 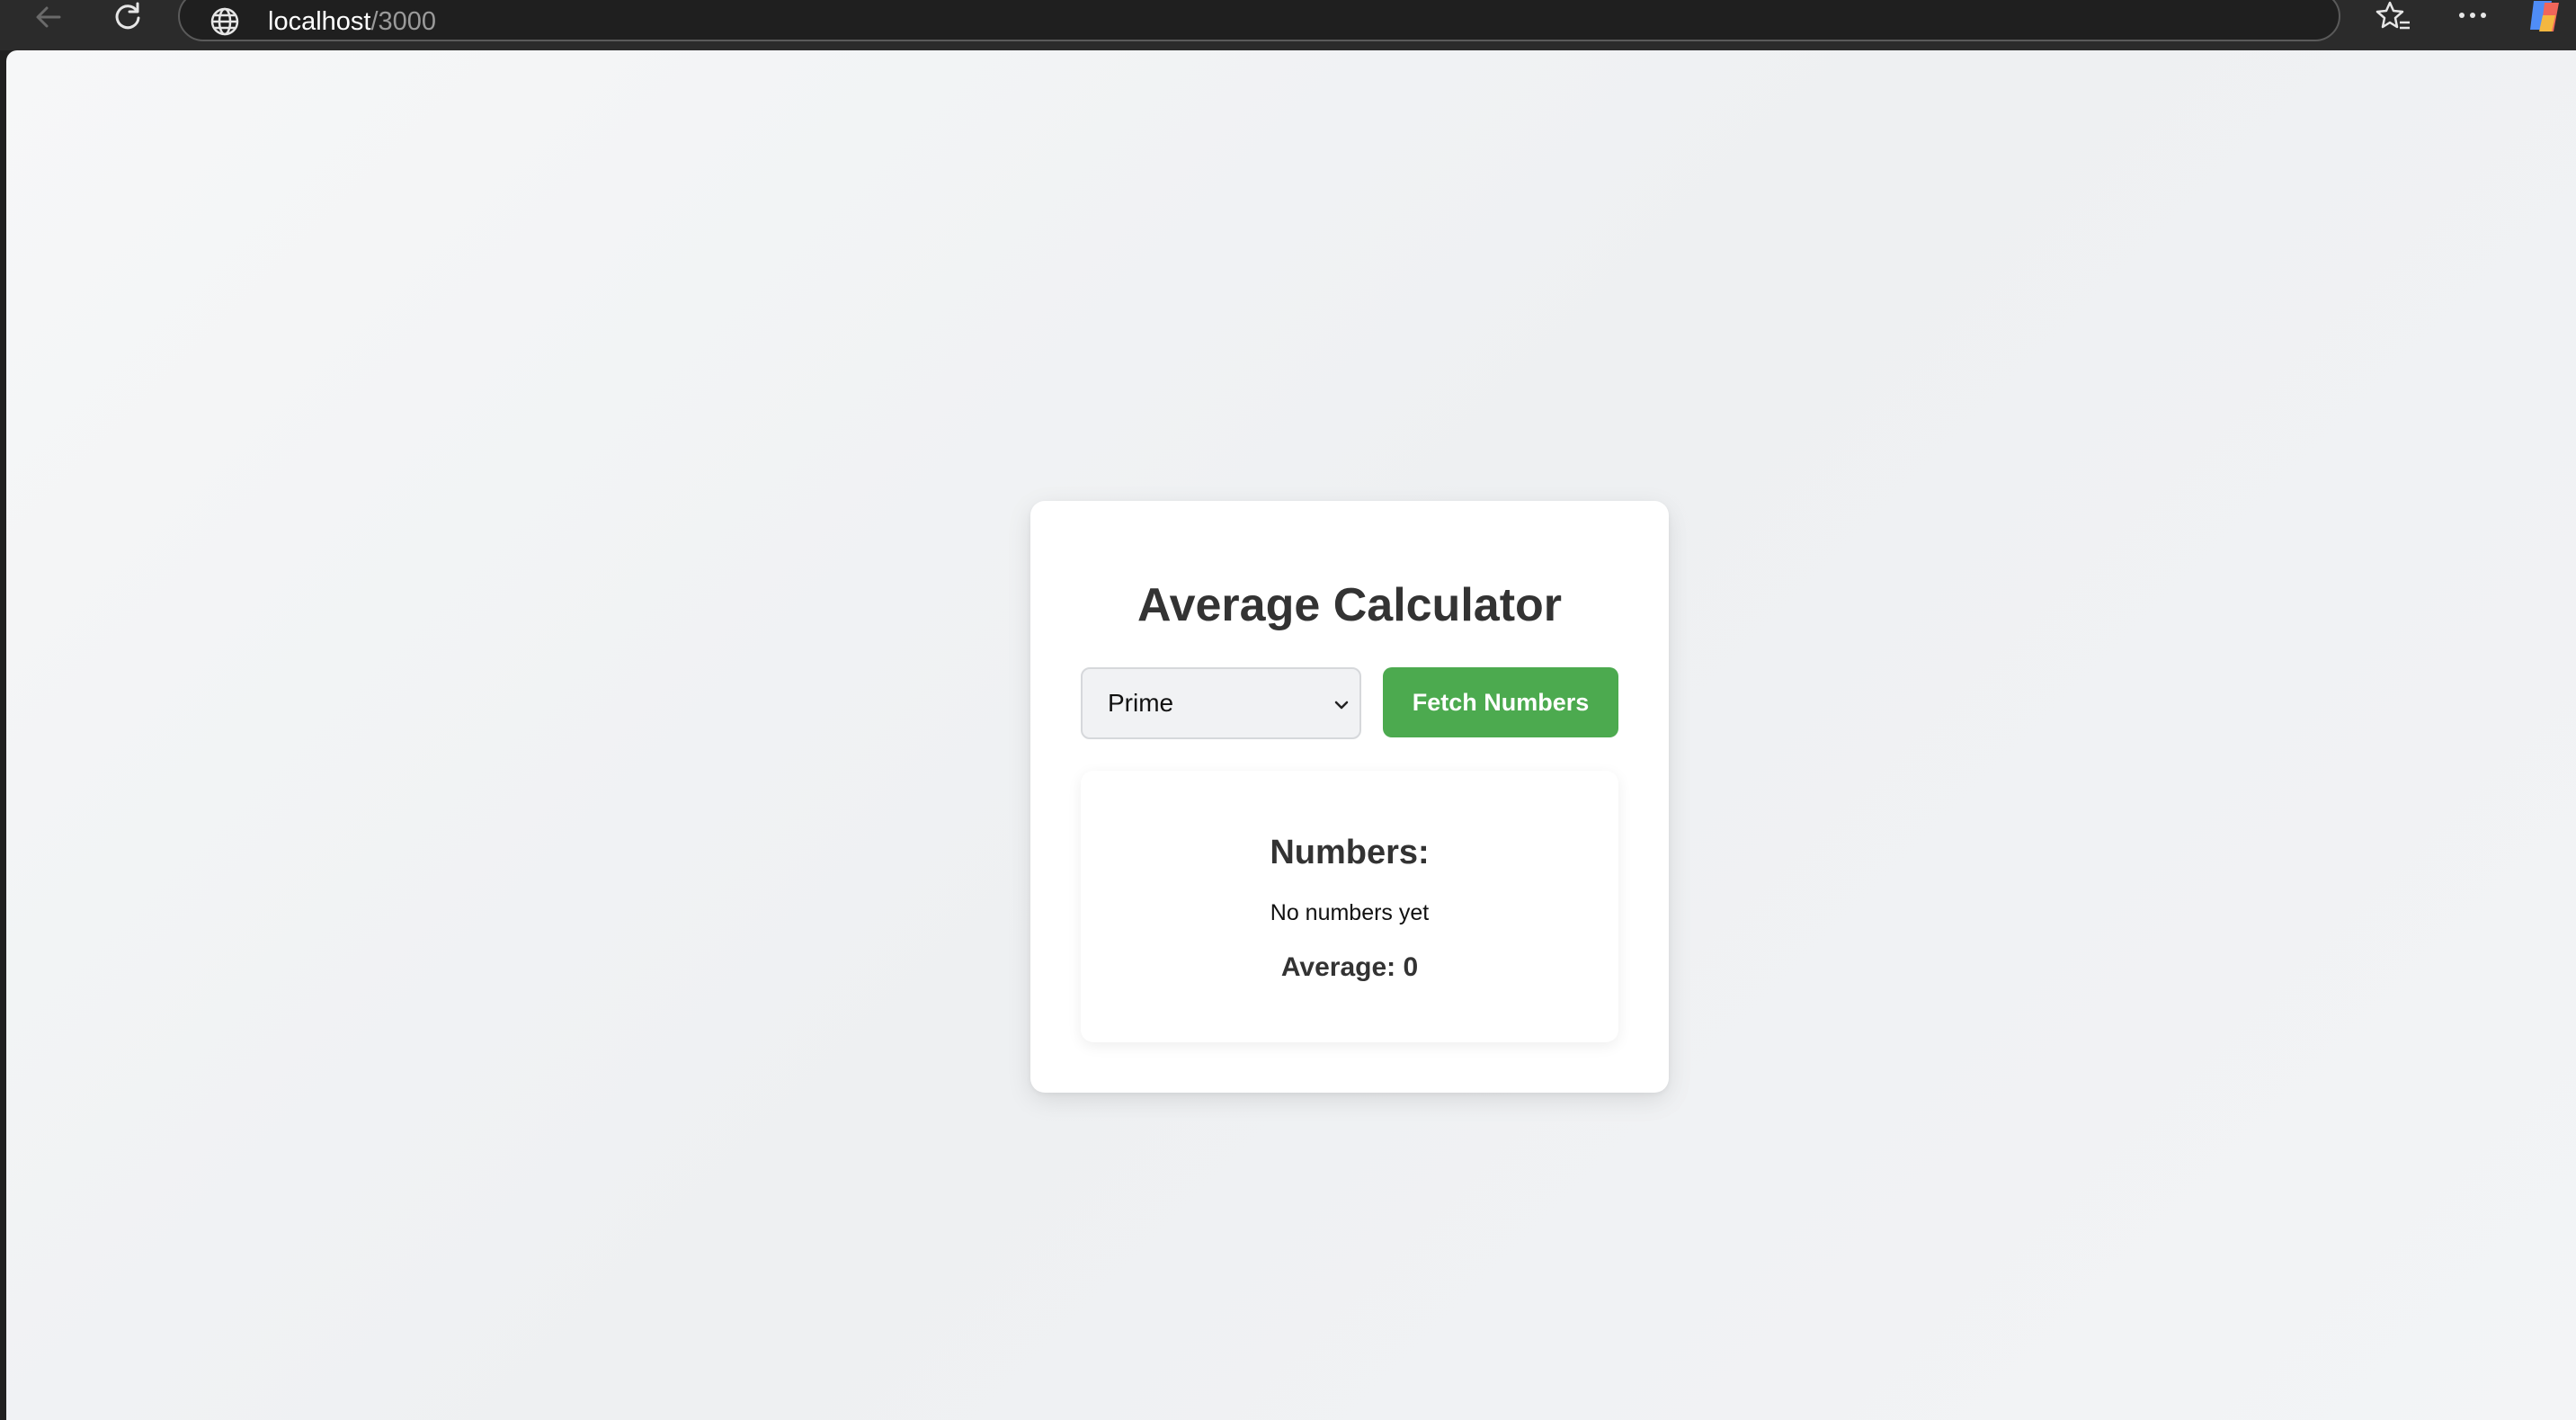 I want to click on copilot-button, so click(x=2545, y=17).